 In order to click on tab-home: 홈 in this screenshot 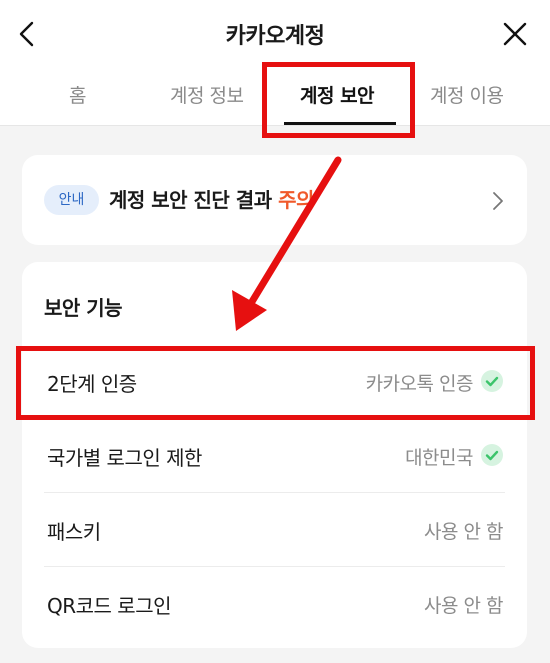, I will do `click(77, 94)`.